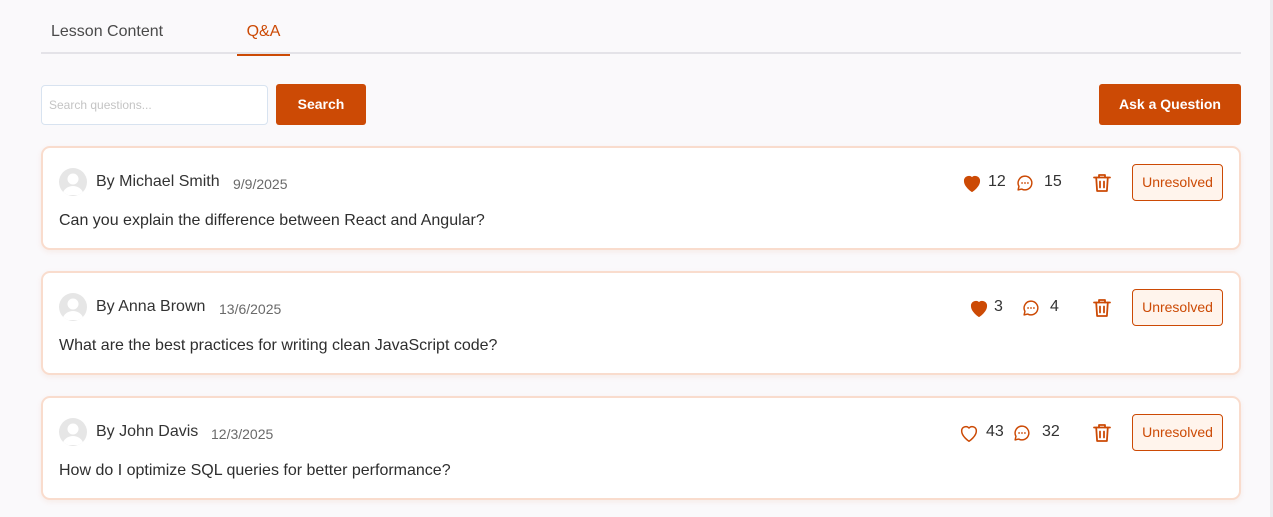 This screenshot has width=1273, height=517. I want to click on comment-count: 32, so click(1051, 431).